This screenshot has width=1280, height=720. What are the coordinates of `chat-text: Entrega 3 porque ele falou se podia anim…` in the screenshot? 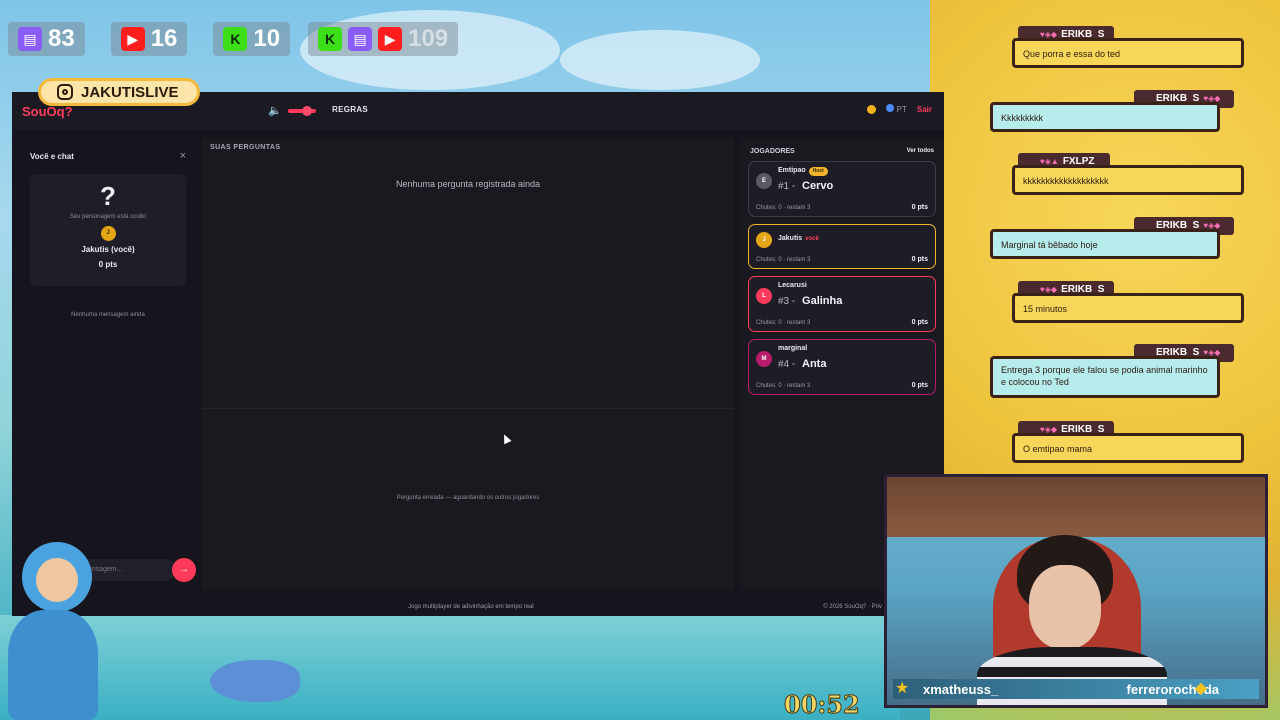 It's located at (1105, 377).